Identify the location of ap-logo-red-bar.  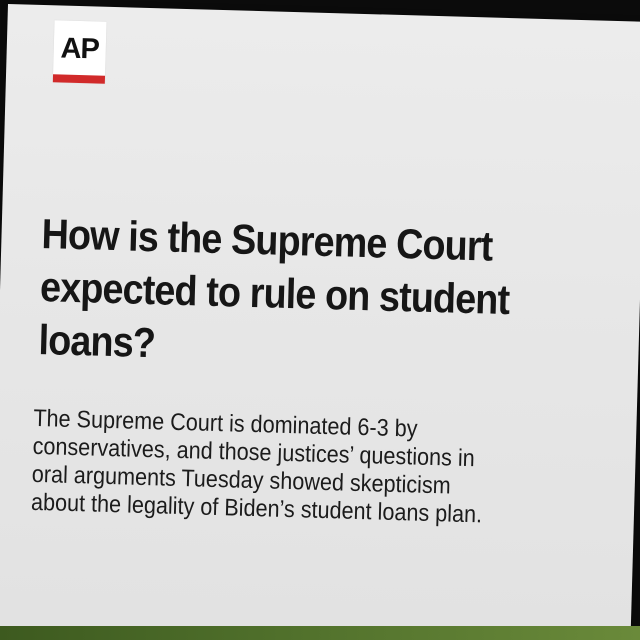
(79, 79).